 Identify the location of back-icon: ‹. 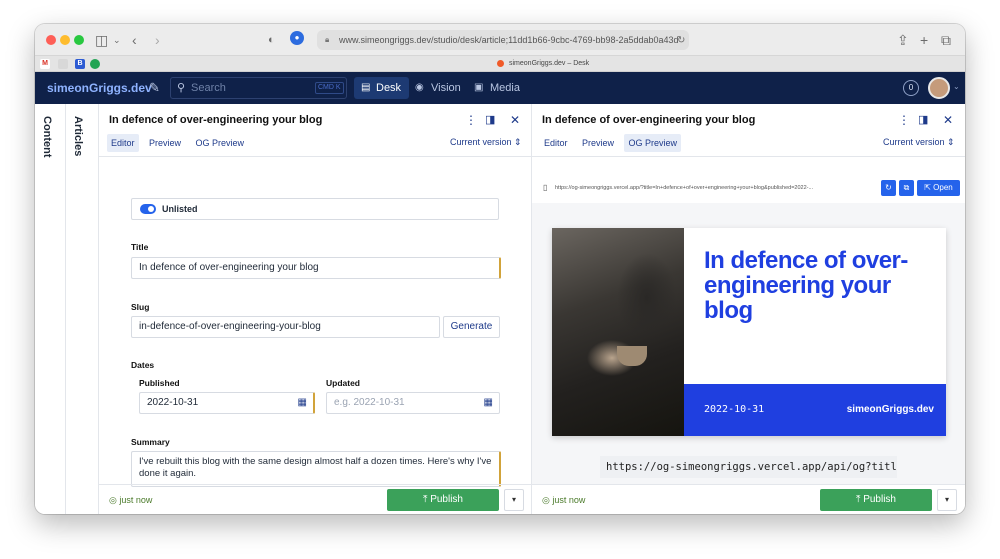
(134, 40).